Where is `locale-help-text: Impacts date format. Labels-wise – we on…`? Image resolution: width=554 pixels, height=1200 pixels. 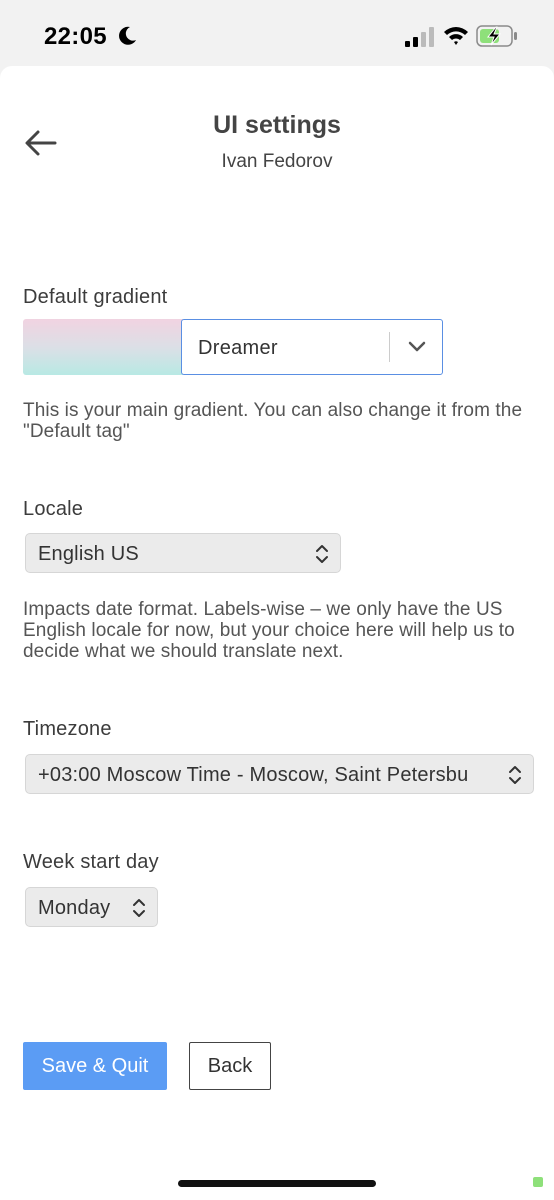
locale-help-text: Impacts date format. Labels-wise – we on… is located at coordinates (269, 630).